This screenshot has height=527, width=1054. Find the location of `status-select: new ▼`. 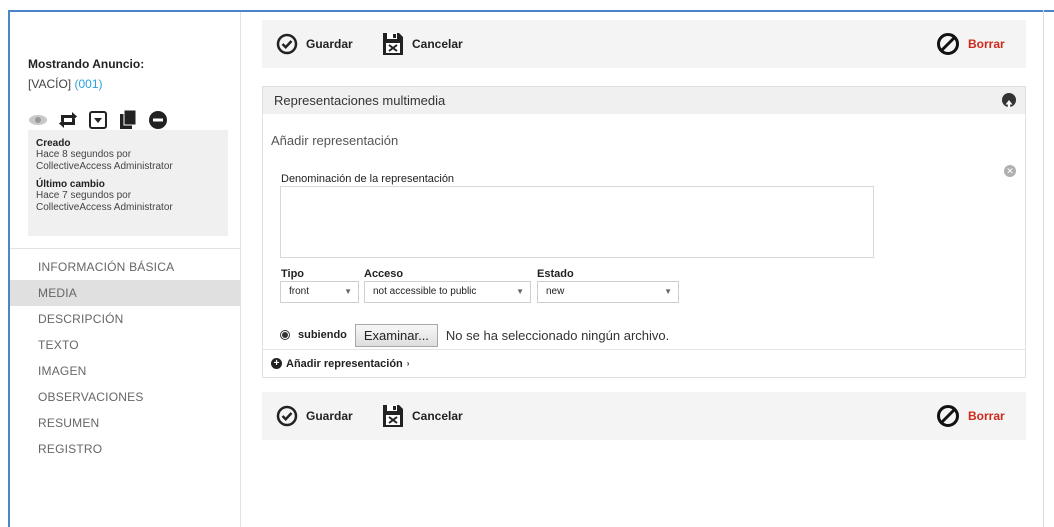

status-select: new ▼ is located at coordinates (608, 292).